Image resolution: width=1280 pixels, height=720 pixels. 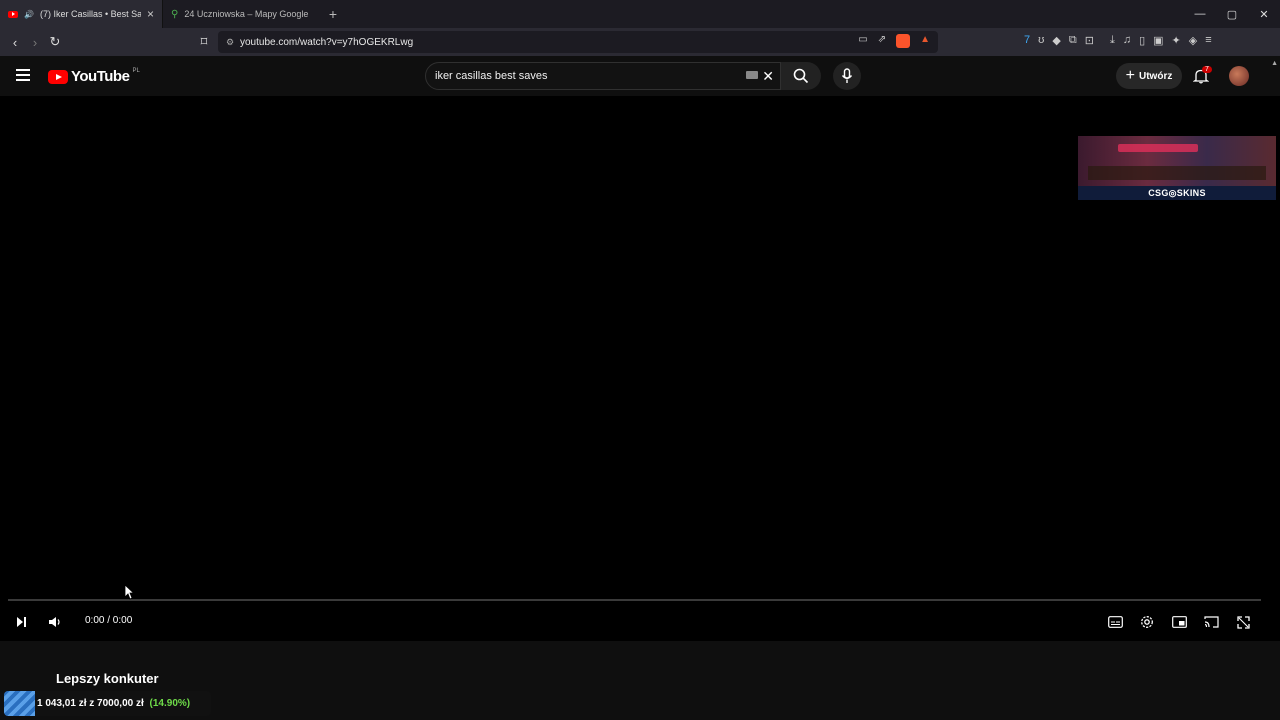 I want to click on close-window-button: ✕, so click(x=1264, y=14).